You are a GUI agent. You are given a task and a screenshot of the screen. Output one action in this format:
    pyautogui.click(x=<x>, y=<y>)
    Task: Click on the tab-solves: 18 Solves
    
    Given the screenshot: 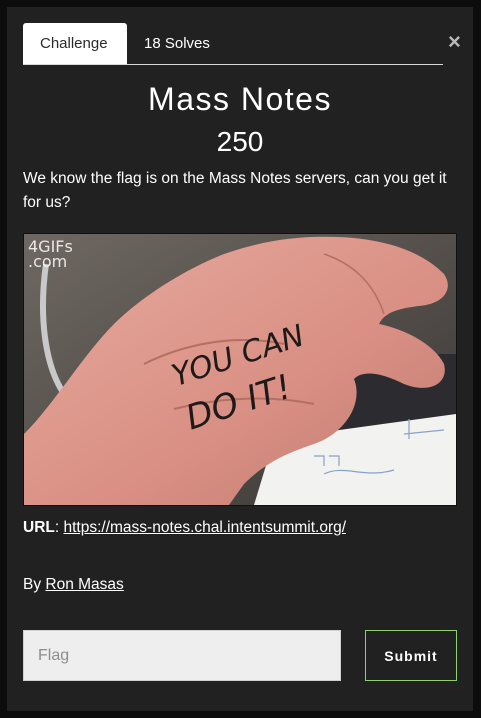 What is the action you would take?
    pyautogui.click(x=177, y=43)
    